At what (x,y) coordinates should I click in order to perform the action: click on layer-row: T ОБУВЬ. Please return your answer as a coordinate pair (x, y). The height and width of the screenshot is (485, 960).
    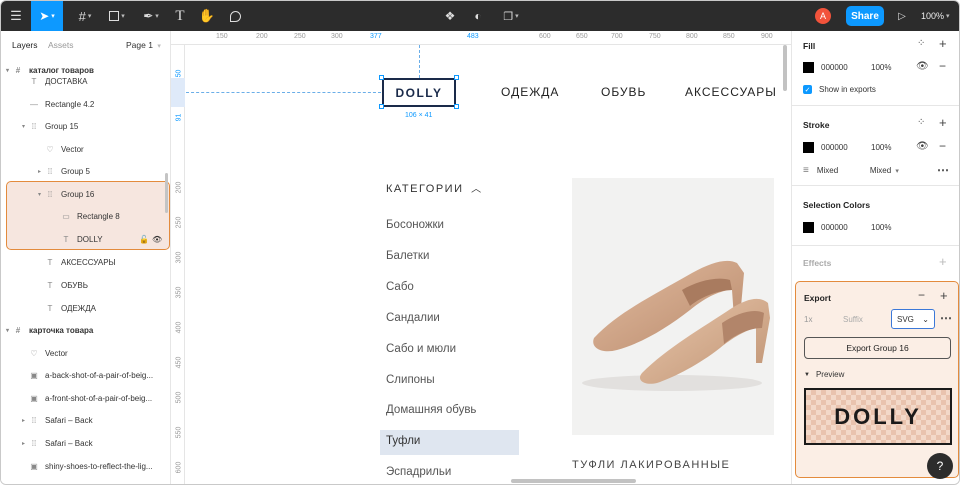
    Looking at the image, I should click on (86, 285).